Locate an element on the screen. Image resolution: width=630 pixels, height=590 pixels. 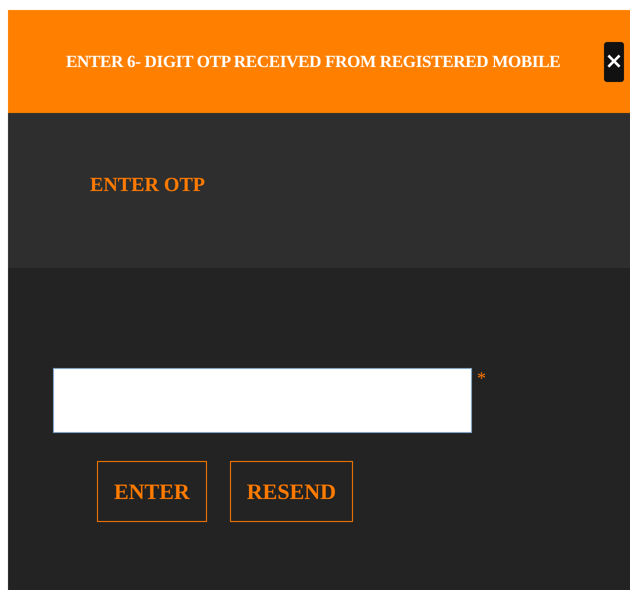
resend-button: RESEND is located at coordinates (292, 491).